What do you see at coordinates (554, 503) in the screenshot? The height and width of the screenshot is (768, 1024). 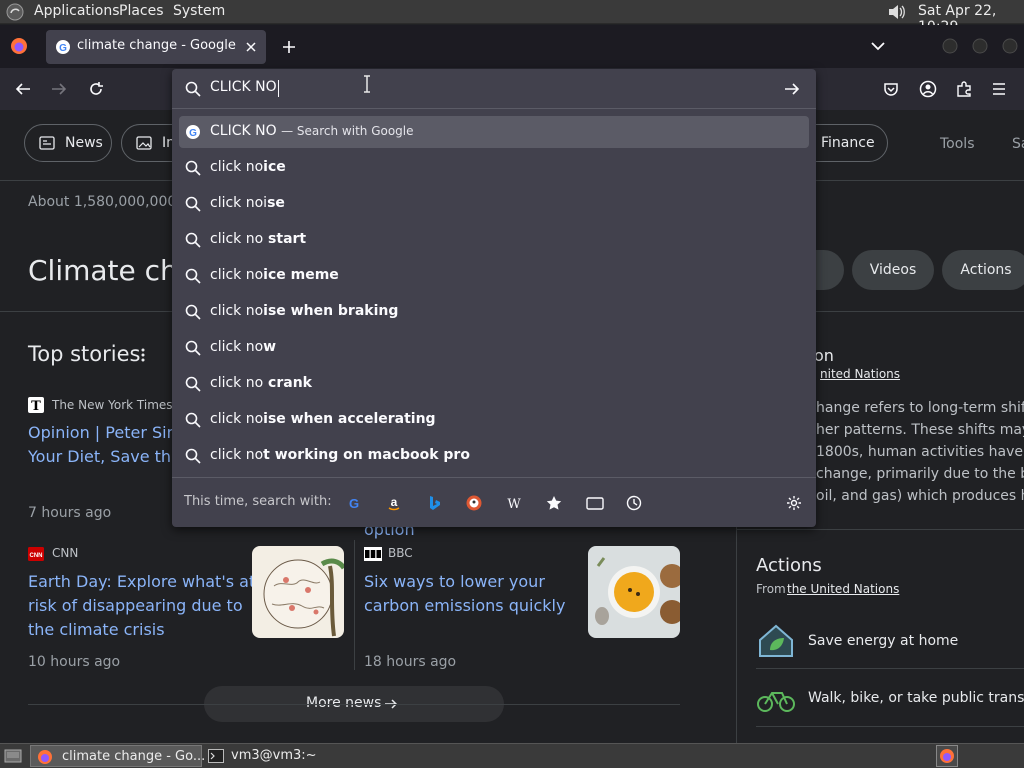 I see `bookmarks-star-icon` at bounding box center [554, 503].